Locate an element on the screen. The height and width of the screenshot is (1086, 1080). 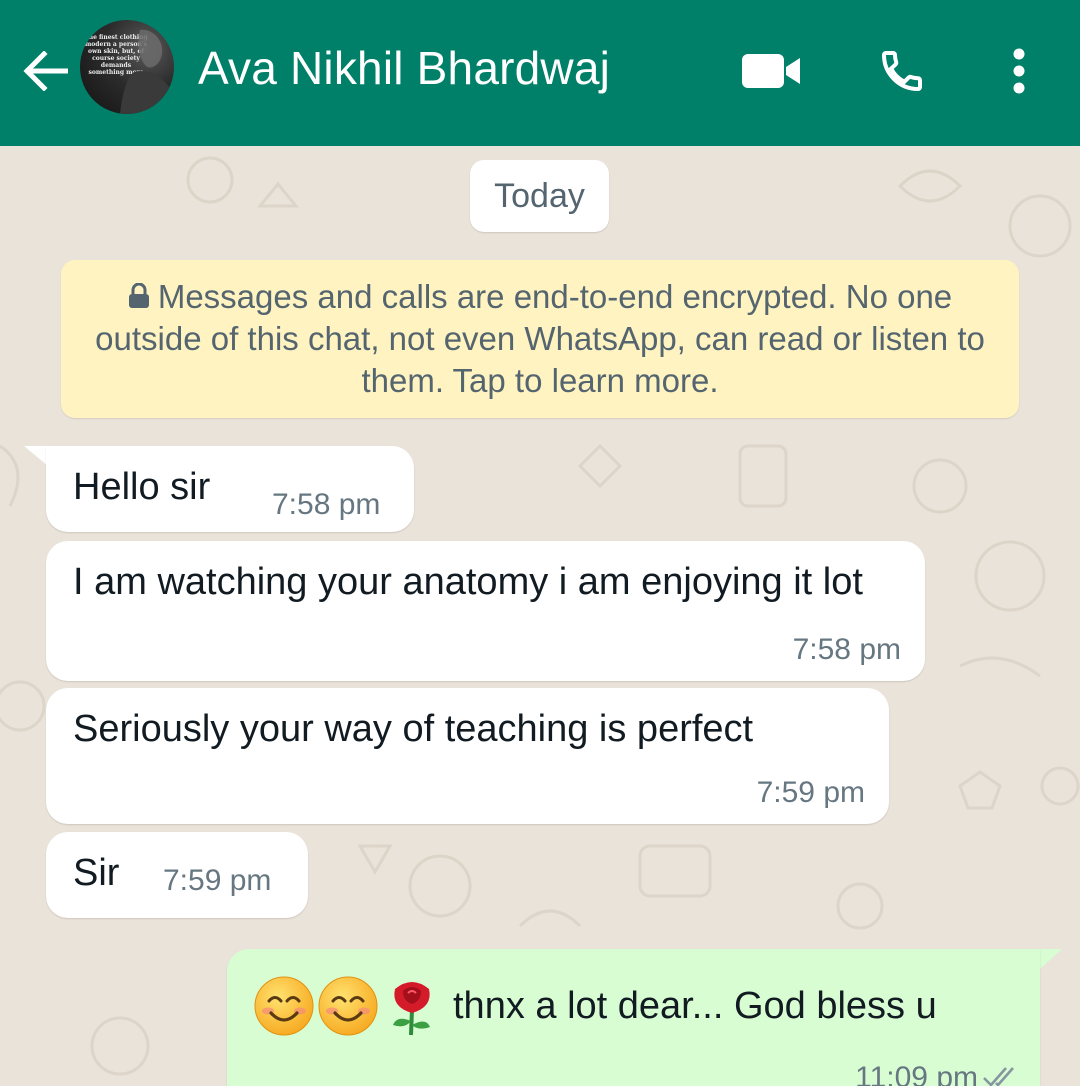
incoming-message: Hello sir 7:58 pm is located at coordinates (230, 489).